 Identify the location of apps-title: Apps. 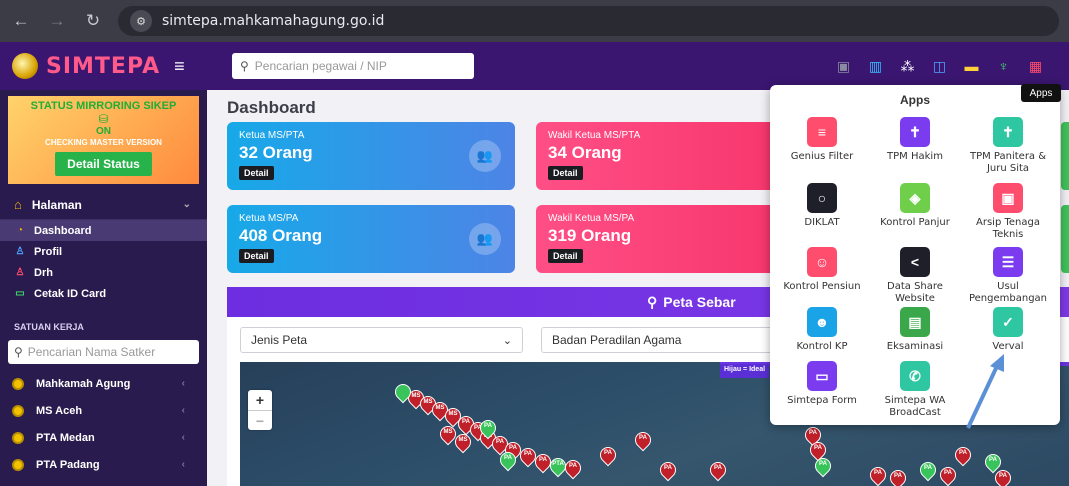
(915, 100).